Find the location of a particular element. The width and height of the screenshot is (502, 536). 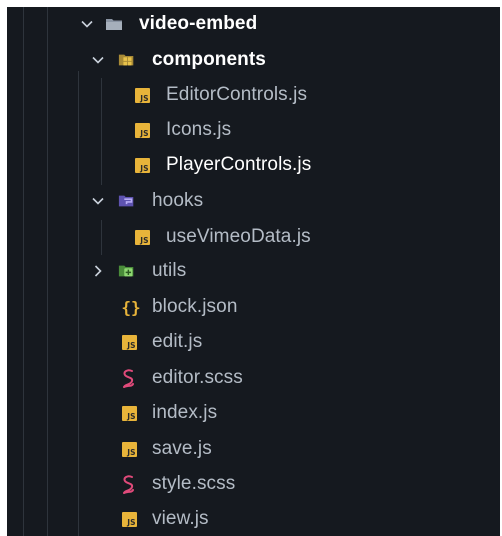

tree-item-label: save.js is located at coordinates (182, 448).